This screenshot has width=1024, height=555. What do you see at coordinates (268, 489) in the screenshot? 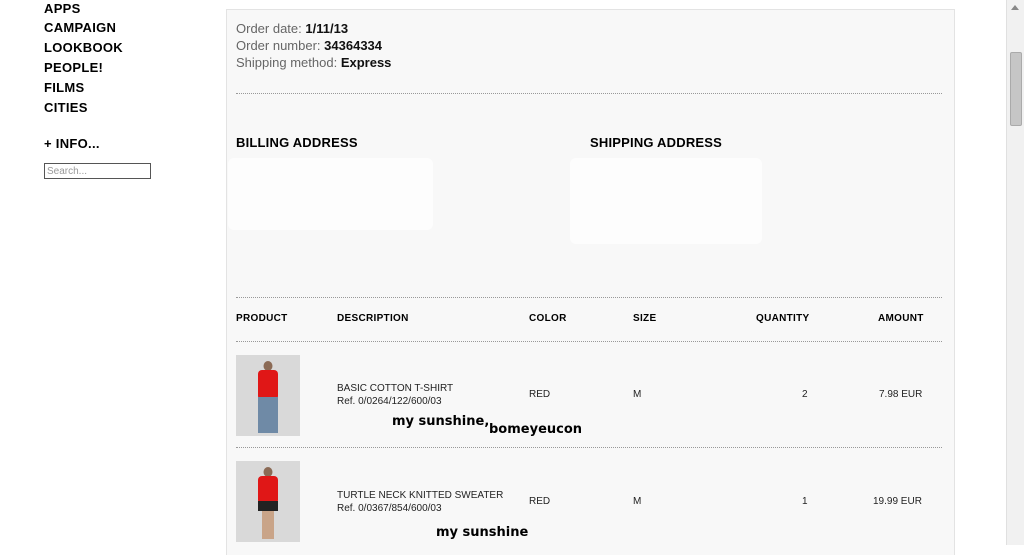
I see `red-sweater` at bounding box center [268, 489].